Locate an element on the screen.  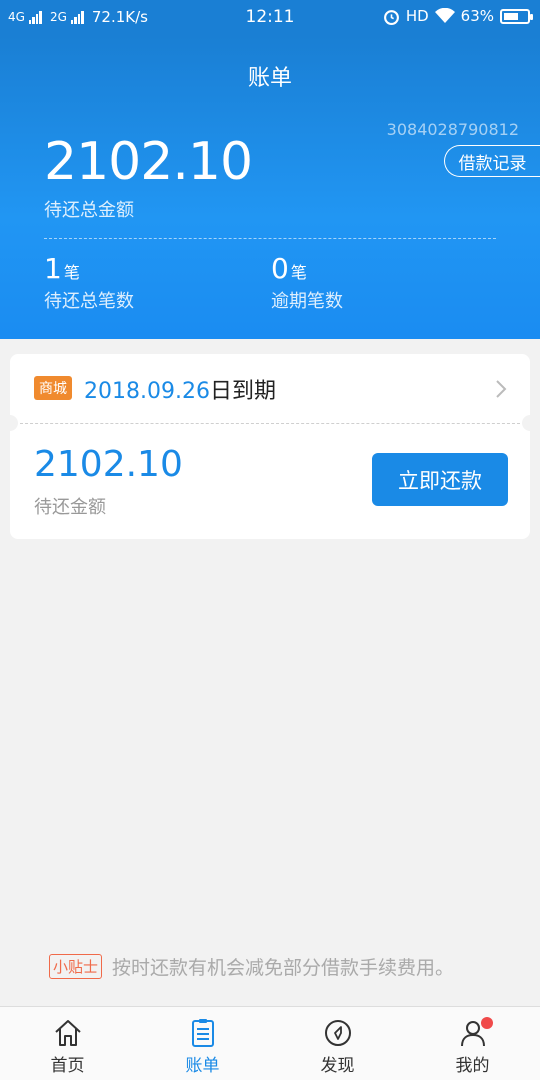
pending-count: 1 is located at coordinates (53, 268).